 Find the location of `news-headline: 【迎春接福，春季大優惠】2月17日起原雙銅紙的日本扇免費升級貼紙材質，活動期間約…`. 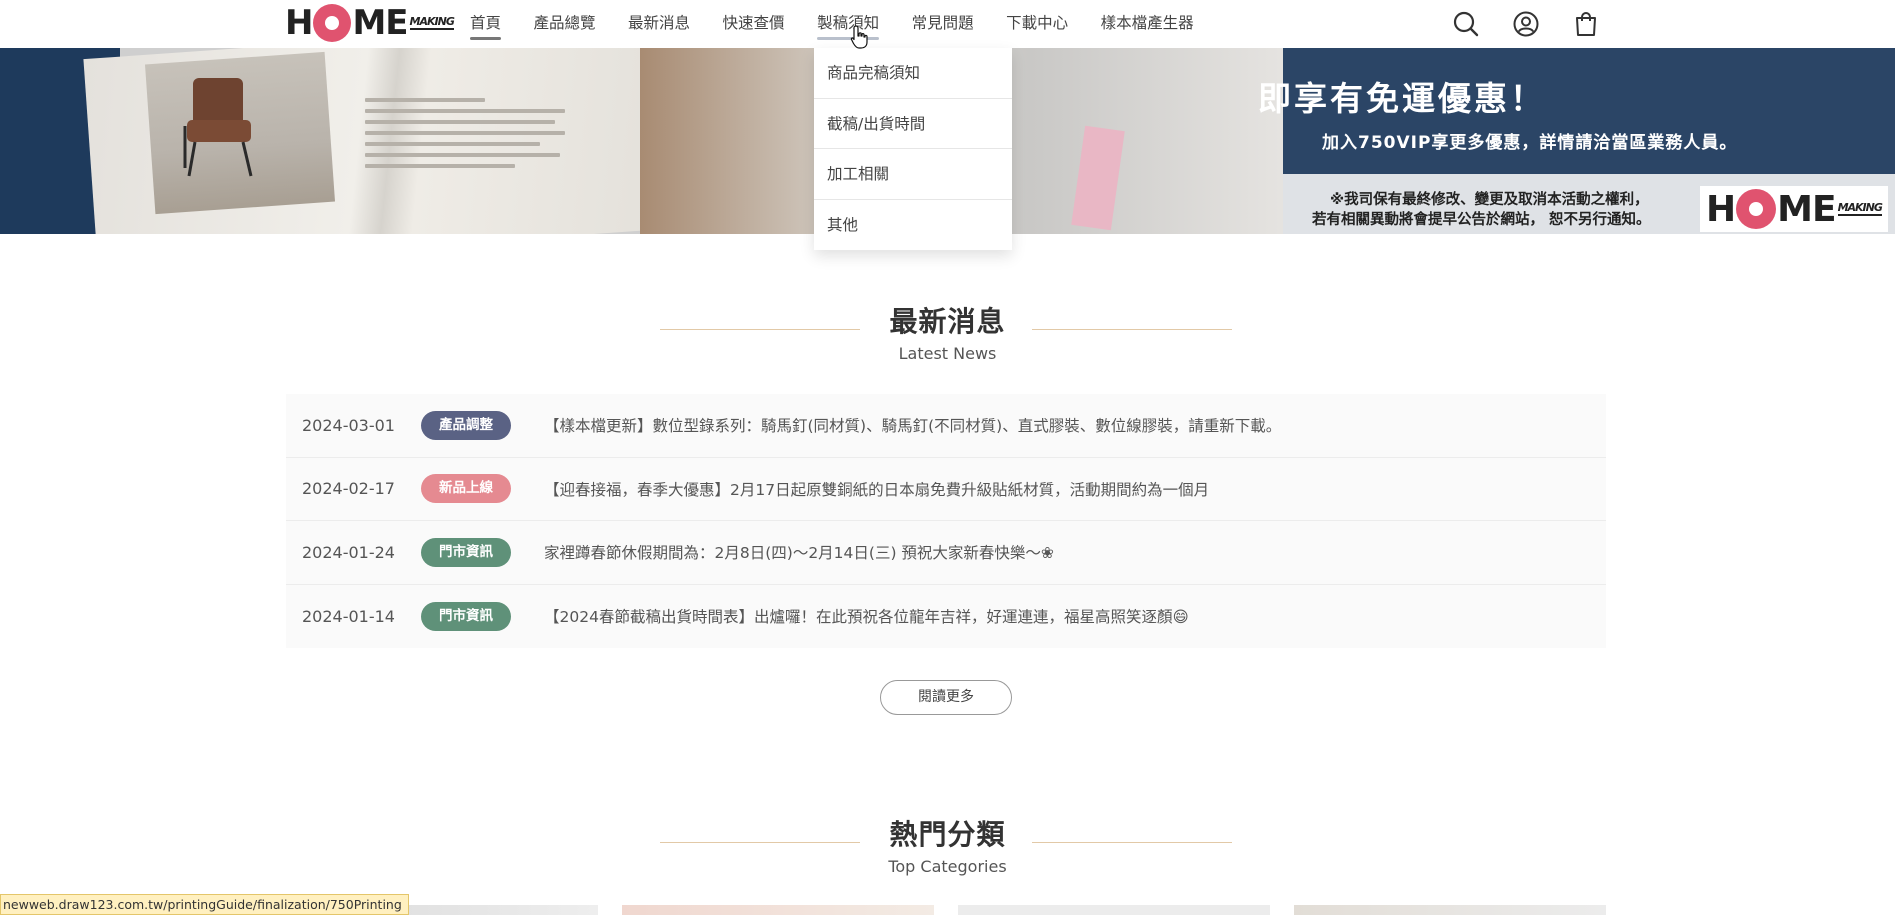

news-headline: 【迎春接福，春季大優惠】2月17日起原雙銅紙的日本扇免費升級貼紙材質，活動期間約… is located at coordinates (876, 489).